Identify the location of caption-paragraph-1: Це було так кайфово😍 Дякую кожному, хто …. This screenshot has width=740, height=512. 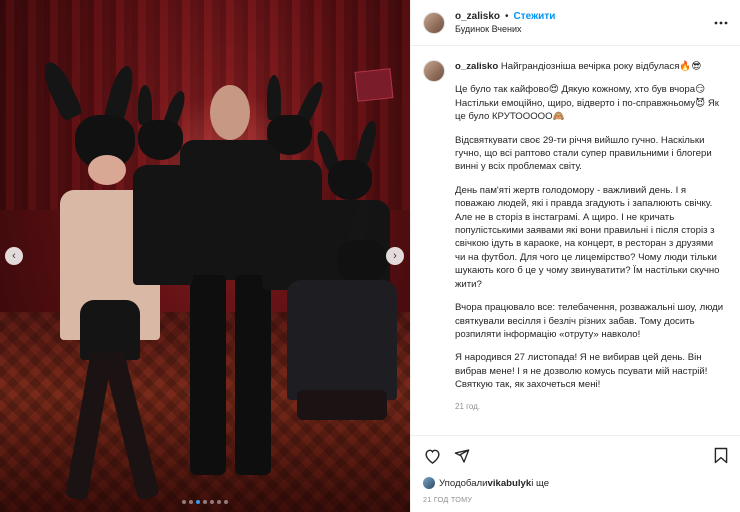
(587, 103).